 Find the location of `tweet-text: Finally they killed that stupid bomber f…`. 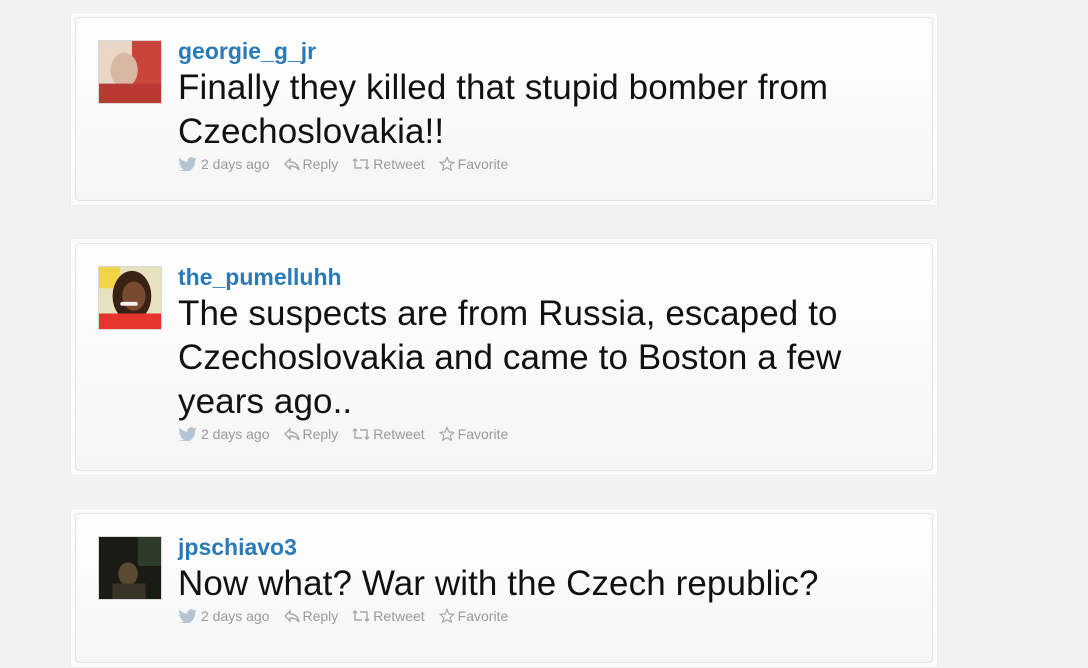

tweet-text: Finally they killed that stupid bomber f… is located at coordinates (503, 109).